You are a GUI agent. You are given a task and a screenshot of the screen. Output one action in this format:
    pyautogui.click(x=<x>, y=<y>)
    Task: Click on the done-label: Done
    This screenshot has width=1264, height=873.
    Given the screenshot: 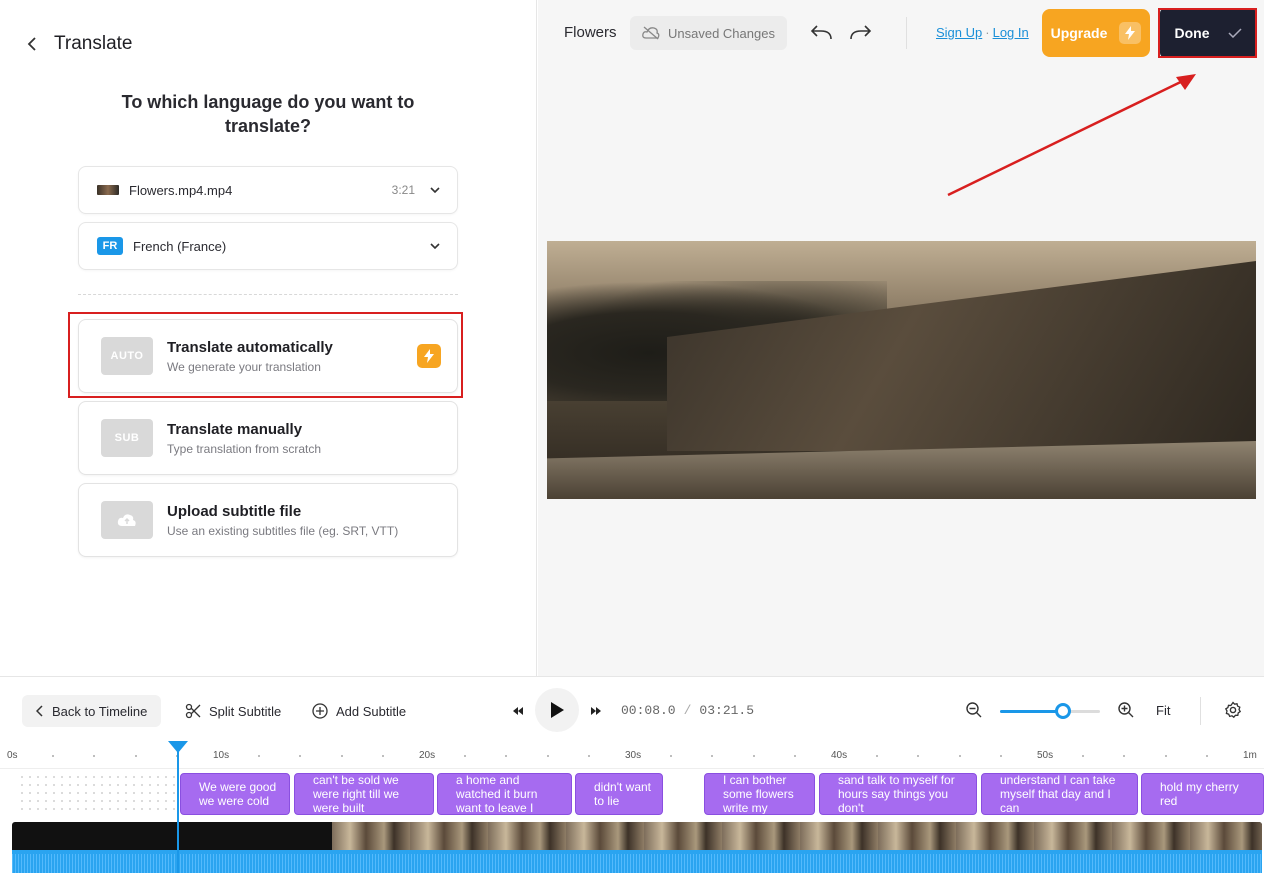 What is the action you would take?
    pyautogui.click(x=1192, y=33)
    